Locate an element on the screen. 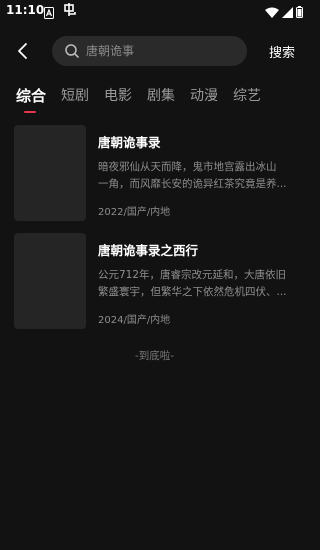  tab-all: 综合 is located at coordinates (31, 96).